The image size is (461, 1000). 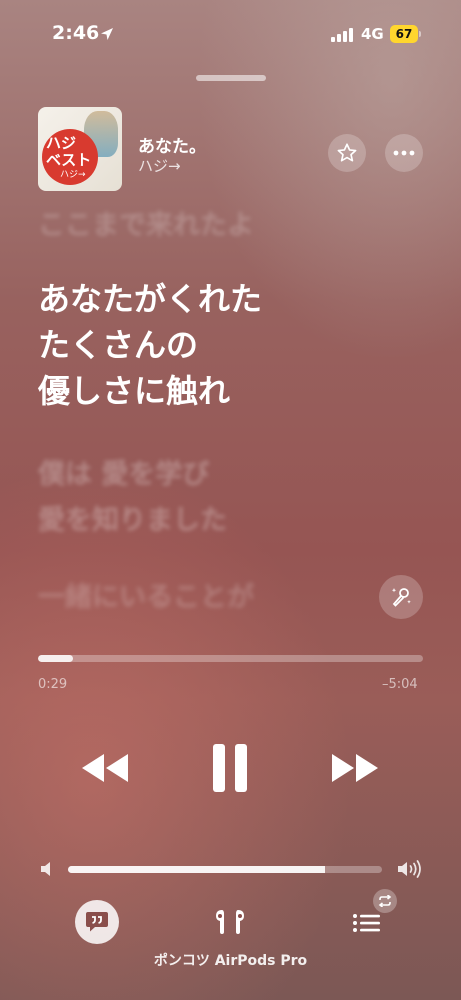 I want to click on elapsed-time: 0:29, so click(x=53, y=684).